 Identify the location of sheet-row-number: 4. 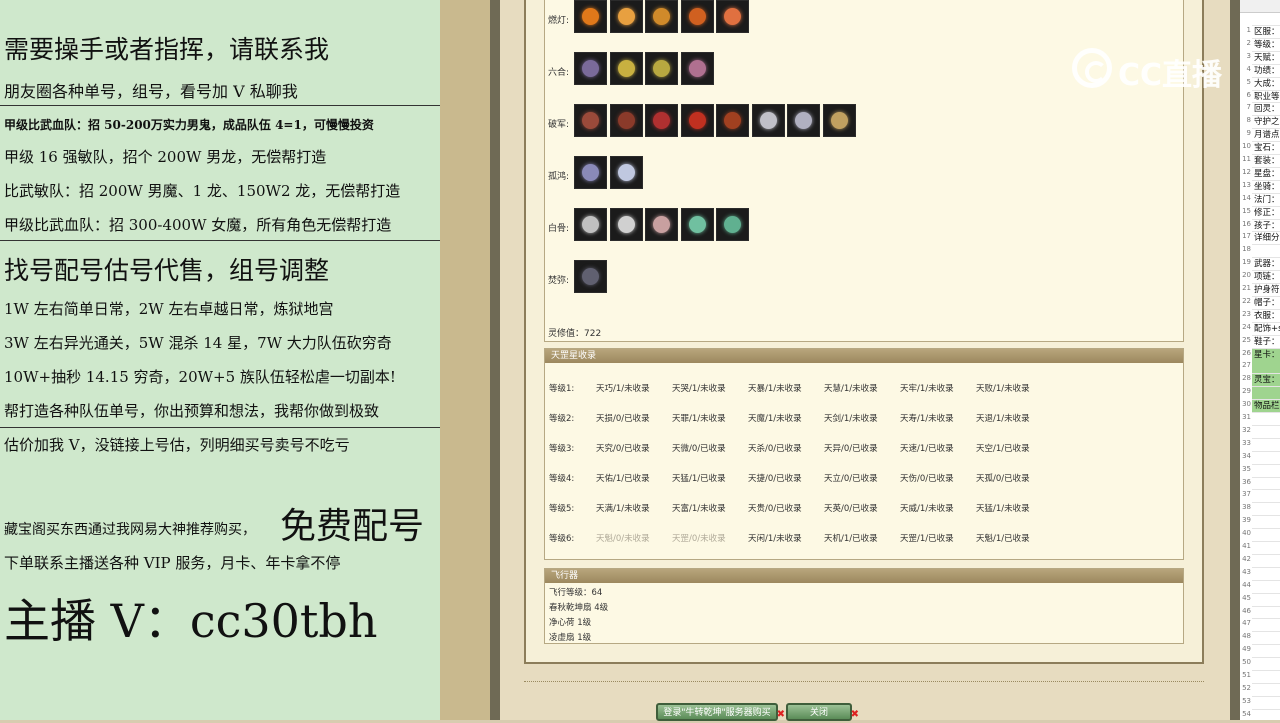
(1248, 68).